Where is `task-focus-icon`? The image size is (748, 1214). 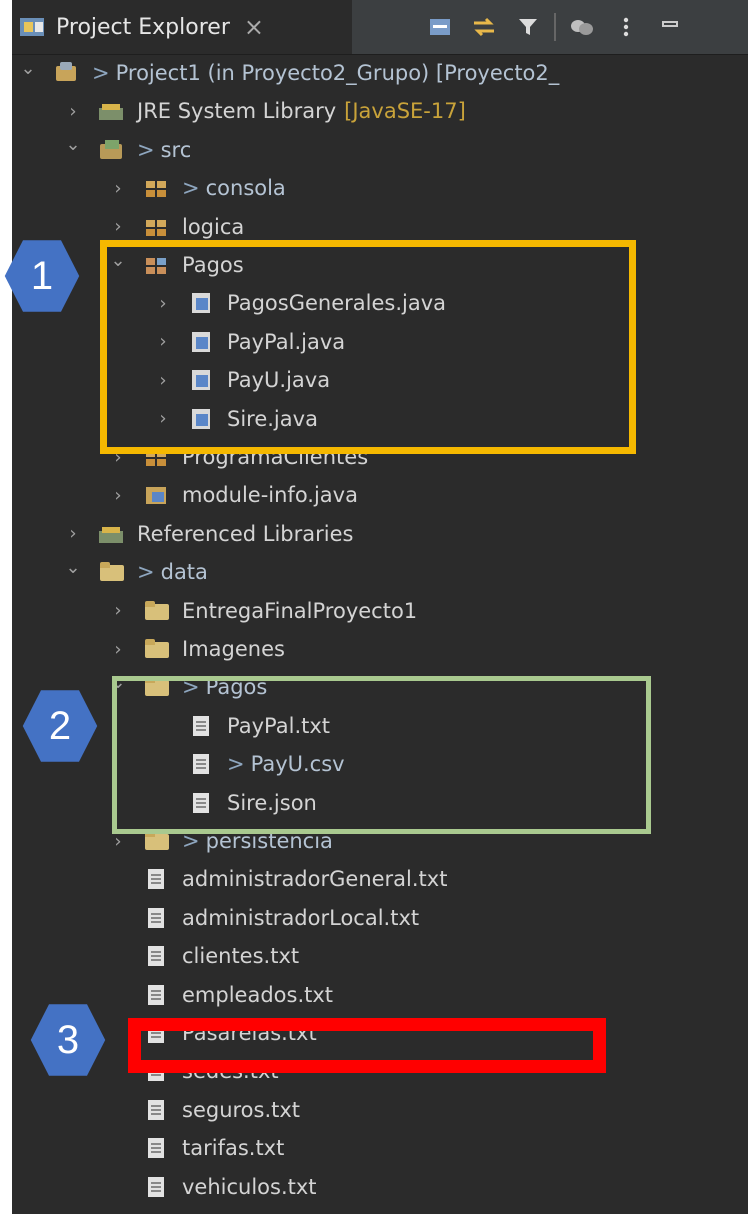
task-focus-icon is located at coordinates (582, 27).